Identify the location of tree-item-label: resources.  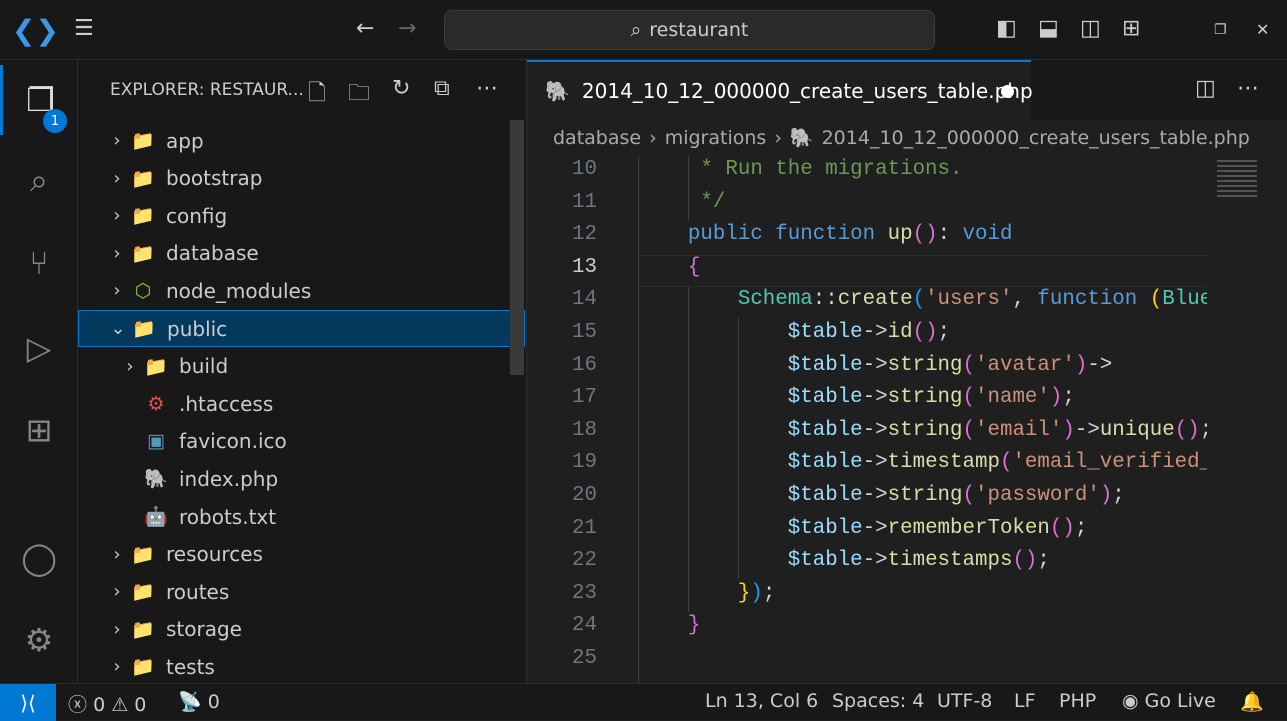
(214, 554).